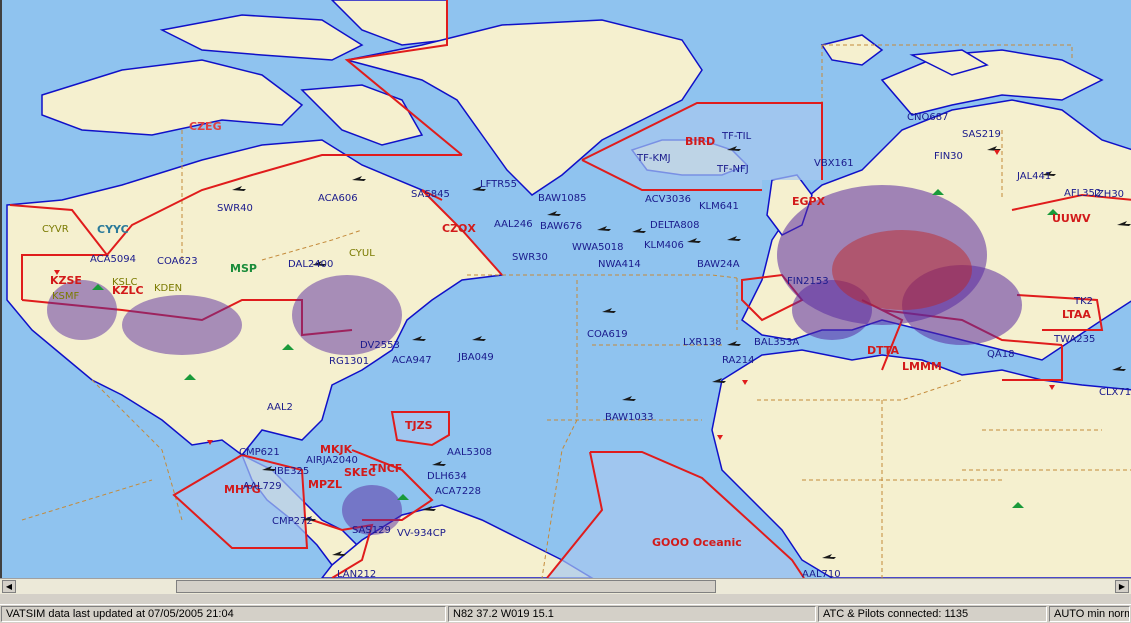  Describe the element at coordinates (113, 229) in the screenshot. I see `center-label: CYYC` at that location.